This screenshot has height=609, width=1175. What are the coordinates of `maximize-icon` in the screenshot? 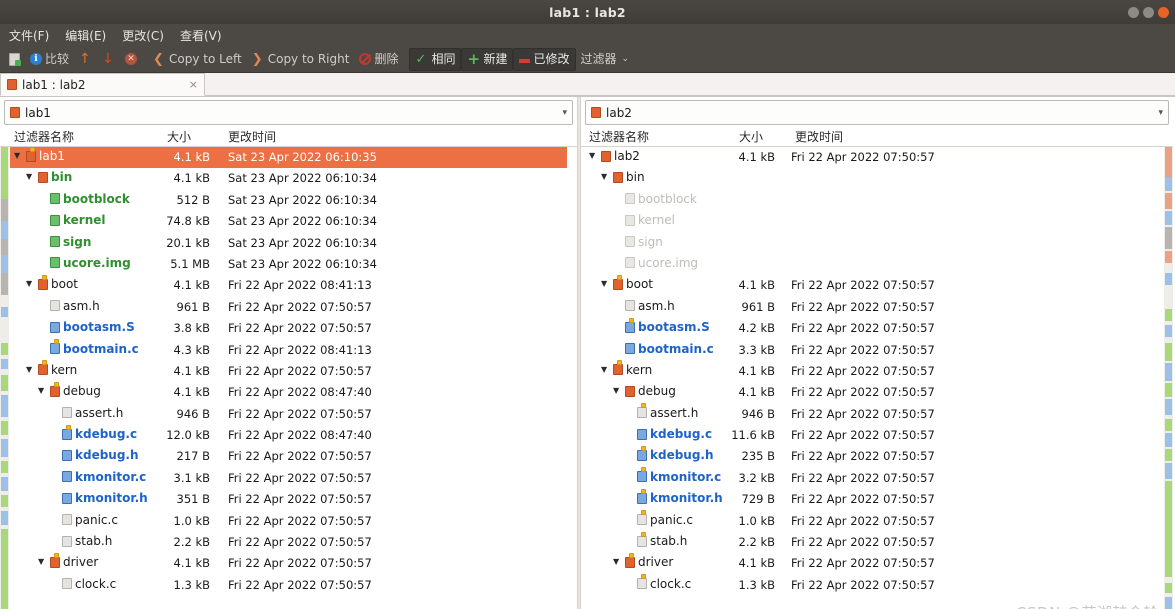 It's located at (1148, 12).